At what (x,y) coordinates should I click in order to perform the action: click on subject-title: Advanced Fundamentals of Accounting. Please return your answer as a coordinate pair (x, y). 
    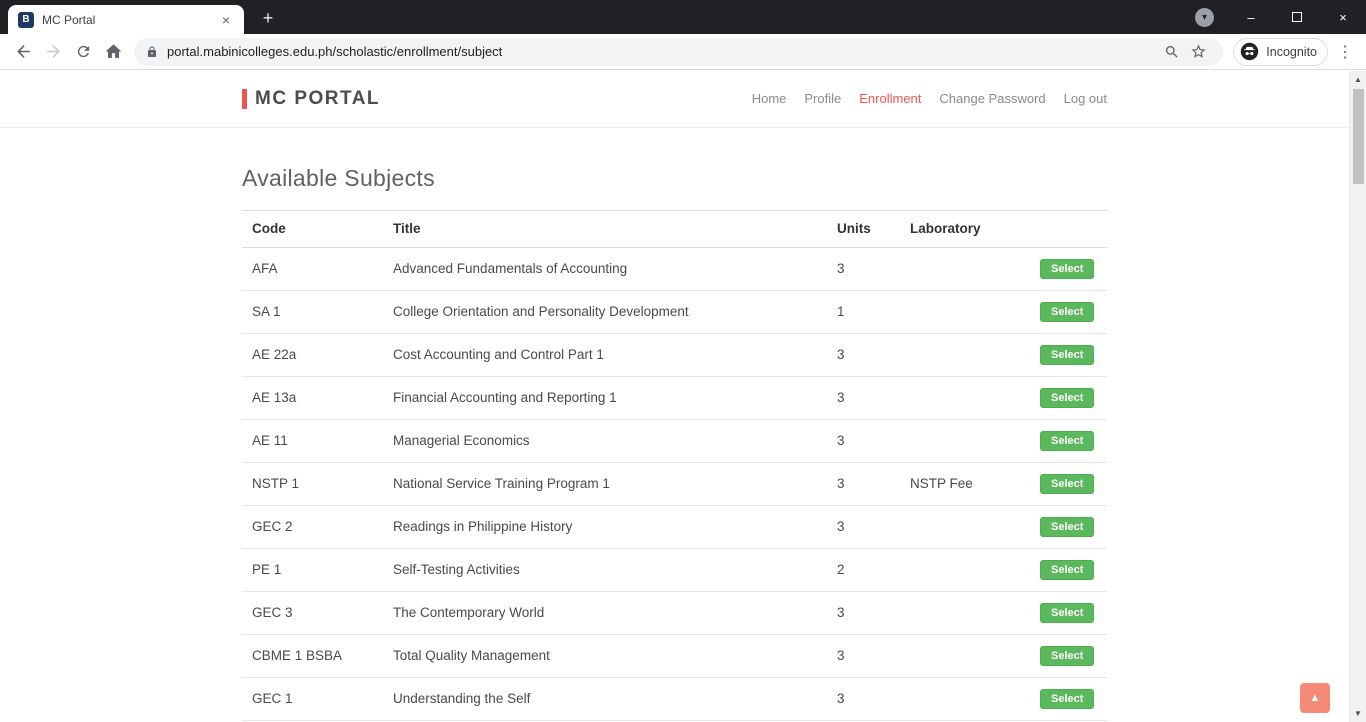
    Looking at the image, I should click on (510, 268).